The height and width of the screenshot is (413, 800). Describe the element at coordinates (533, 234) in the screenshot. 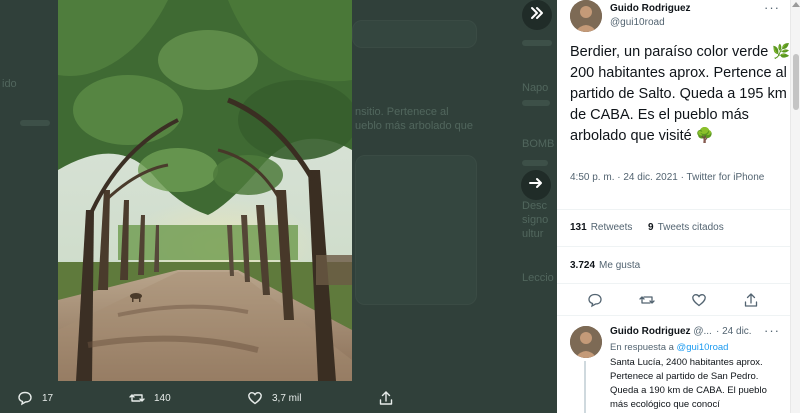

I see `bg-snippet: ultur` at that location.